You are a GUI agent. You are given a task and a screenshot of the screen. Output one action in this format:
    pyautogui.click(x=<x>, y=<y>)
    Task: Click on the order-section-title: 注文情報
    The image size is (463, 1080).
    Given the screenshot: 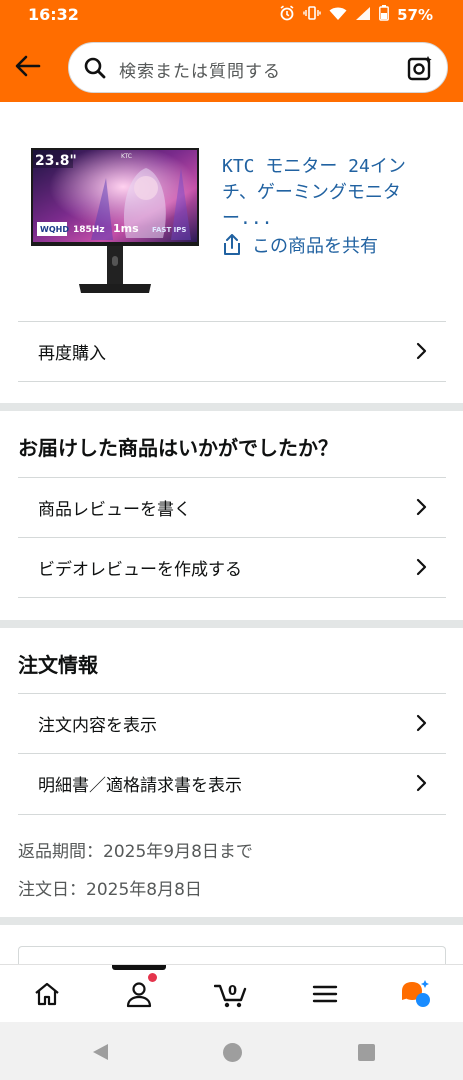 What is the action you would take?
    pyautogui.click(x=58, y=665)
    